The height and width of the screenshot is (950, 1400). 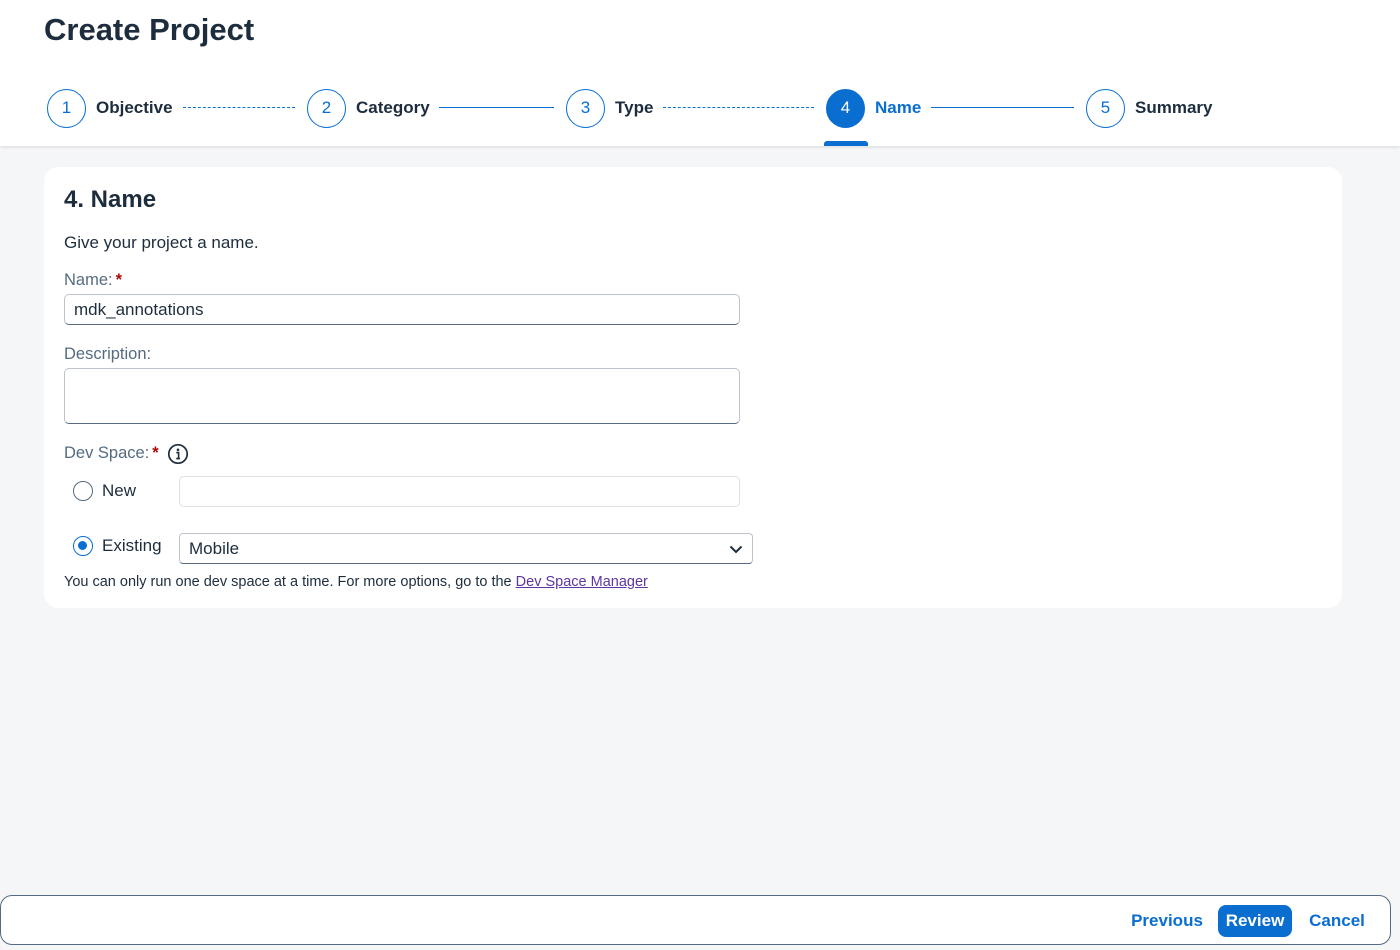 I want to click on footer-bar: Previous Review Cancel, so click(x=695, y=920).